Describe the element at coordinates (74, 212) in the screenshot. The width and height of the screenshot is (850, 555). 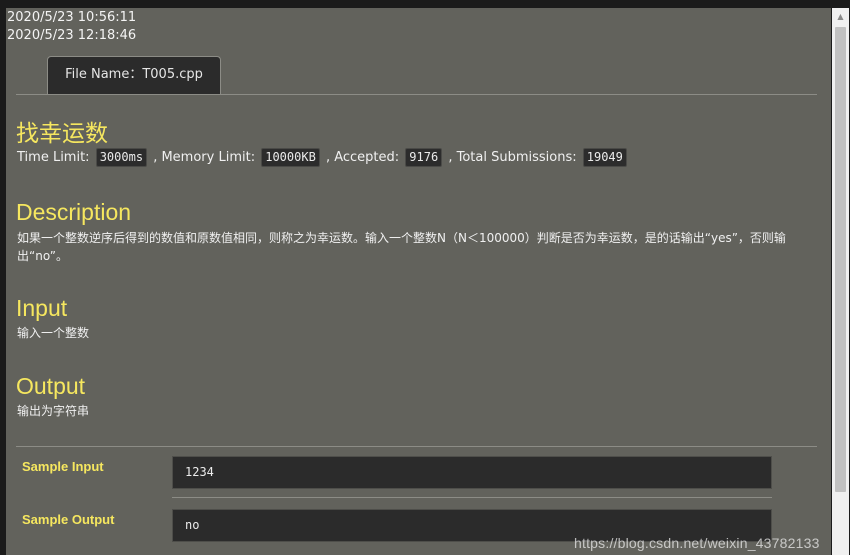
I see `description-heading: Description` at that location.